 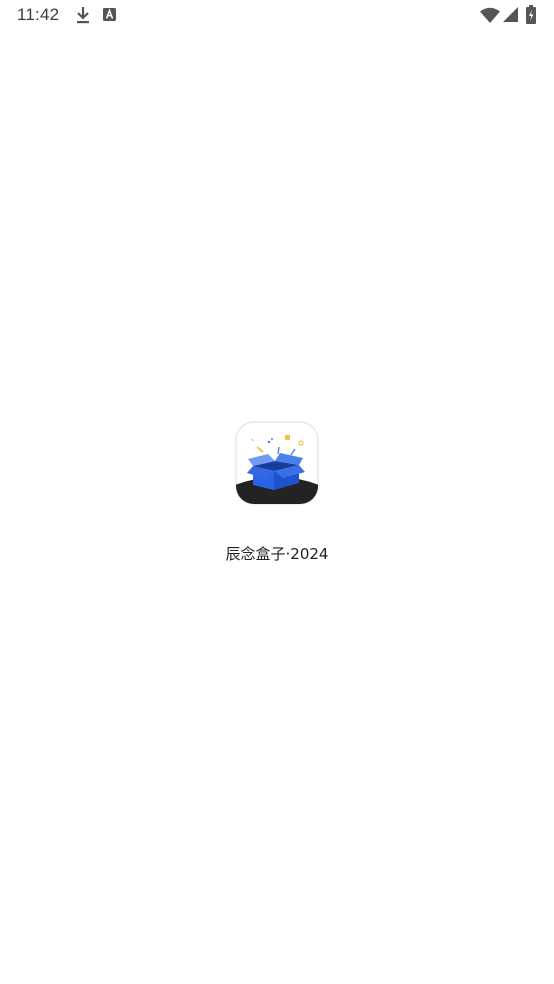 What do you see at coordinates (277, 463) in the screenshot?
I see `gift-box-icon` at bounding box center [277, 463].